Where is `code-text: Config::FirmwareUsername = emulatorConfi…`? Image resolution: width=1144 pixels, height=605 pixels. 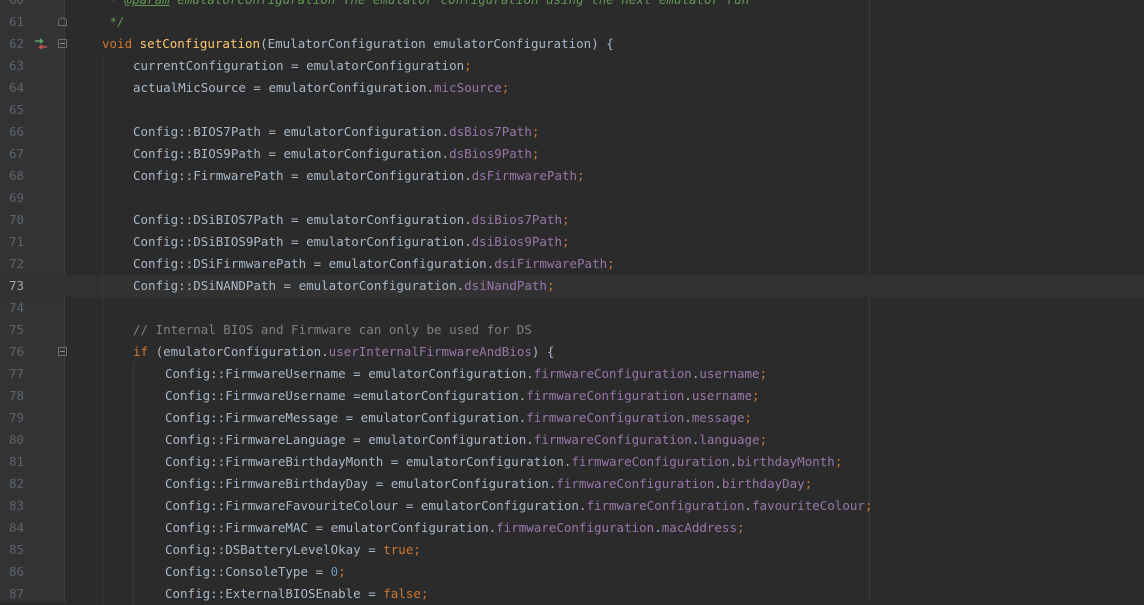
code-text: Config::FirmwareUsername = emulatorConfi… is located at coordinates (466, 374).